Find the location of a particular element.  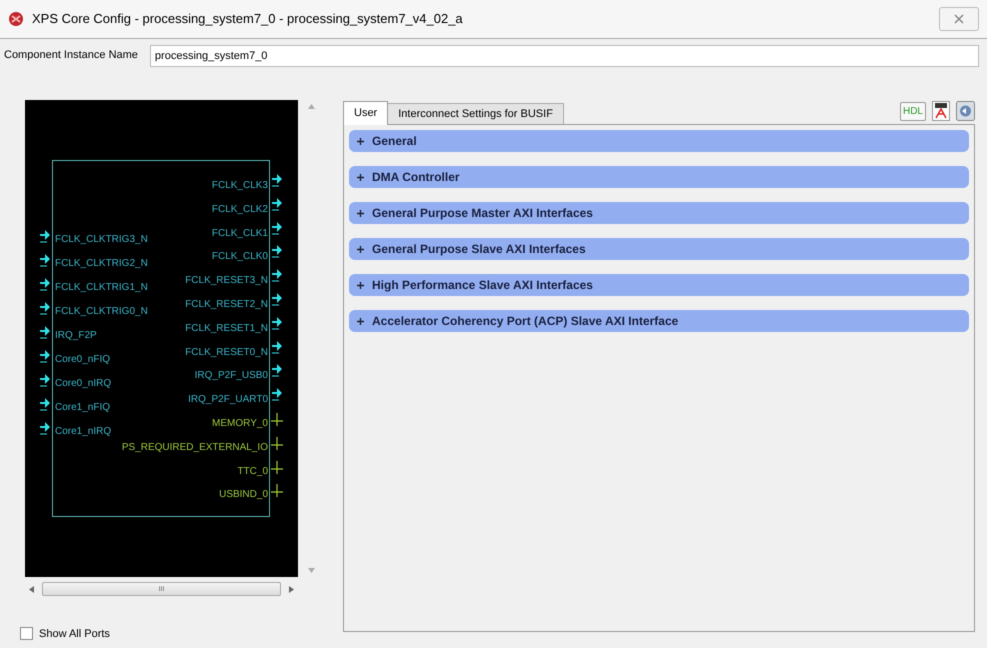

instance-name-label: Component Instance Name is located at coordinates (71, 56).